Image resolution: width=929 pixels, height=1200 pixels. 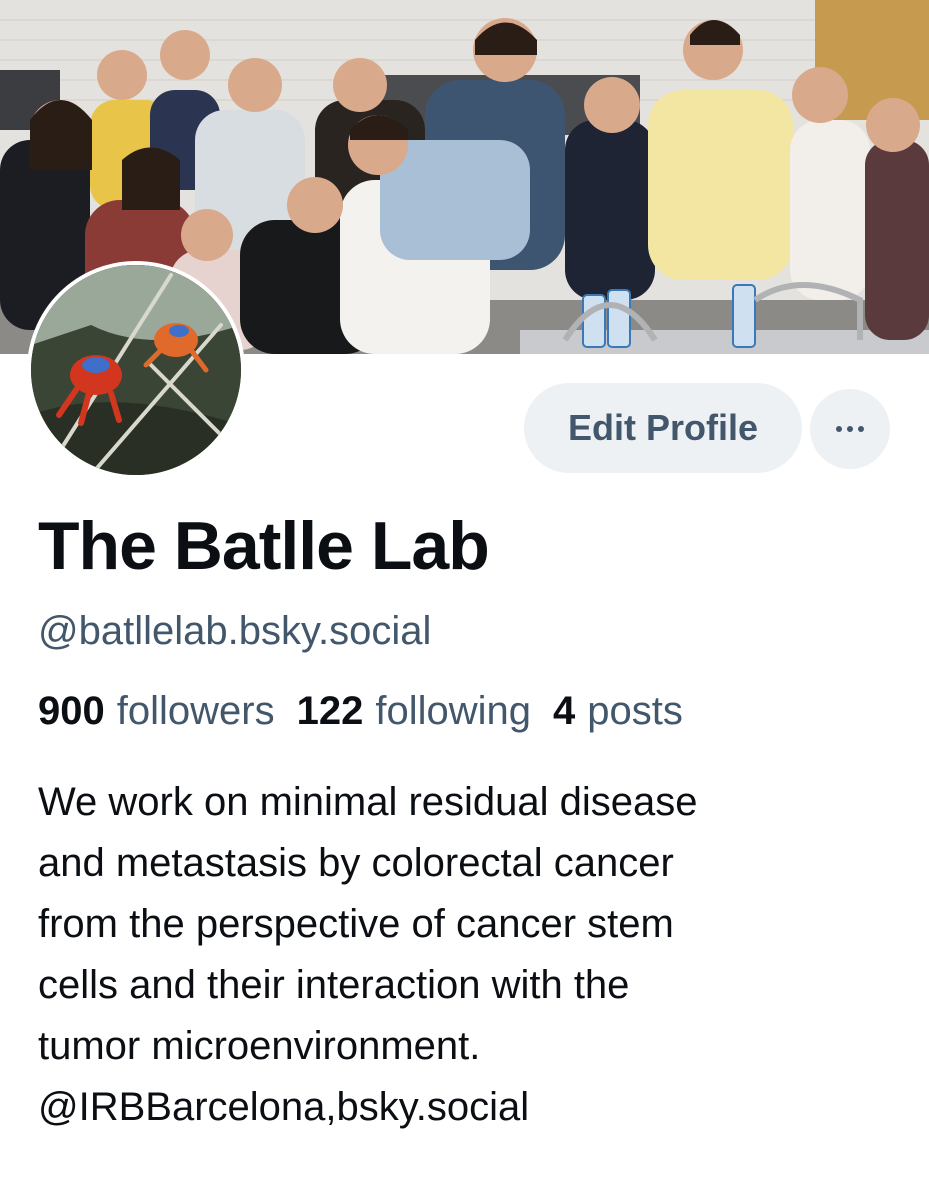 What do you see at coordinates (356, 924) in the screenshot?
I see `bio-line: from the perspective of cancer stem` at bounding box center [356, 924].